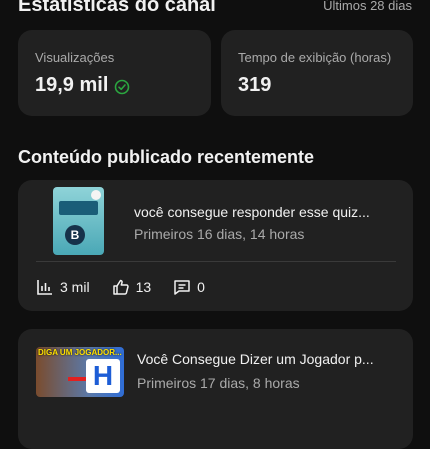 Image resolution: width=430 pixels, height=449 pixels. I want to click on thumbnail-letter: B, so click(75, 235).